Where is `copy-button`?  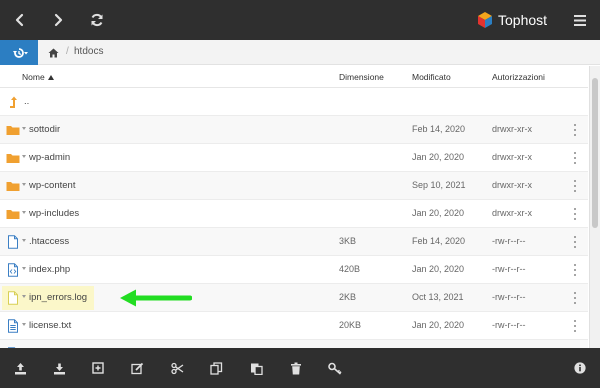
copy-button is located at coordinates (216, 368).